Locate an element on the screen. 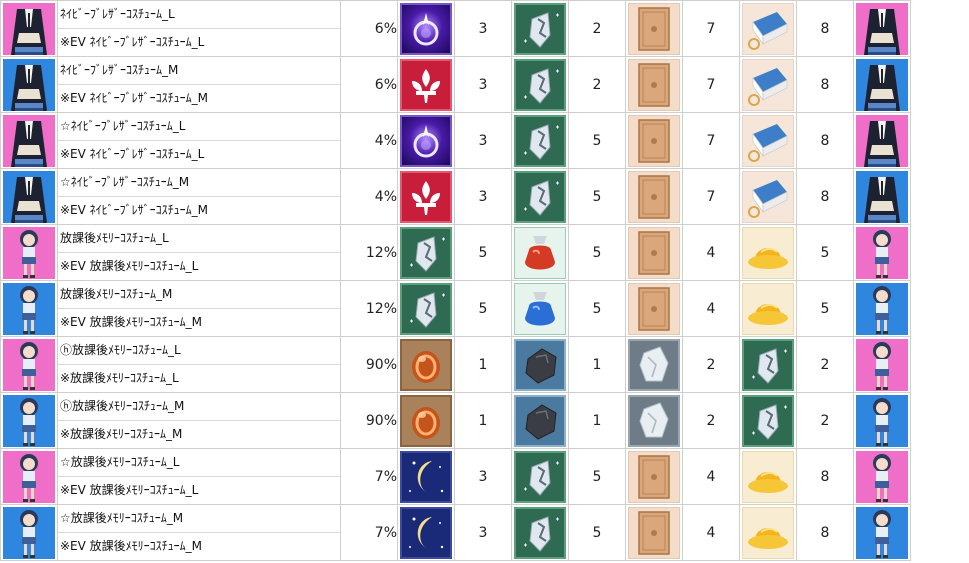 The image size is (969, 563). costume-name: ☆放課後ﾒﾓﾘｰｺｽﾁｭｰﾑ_M is located at coordinates (199, 519).